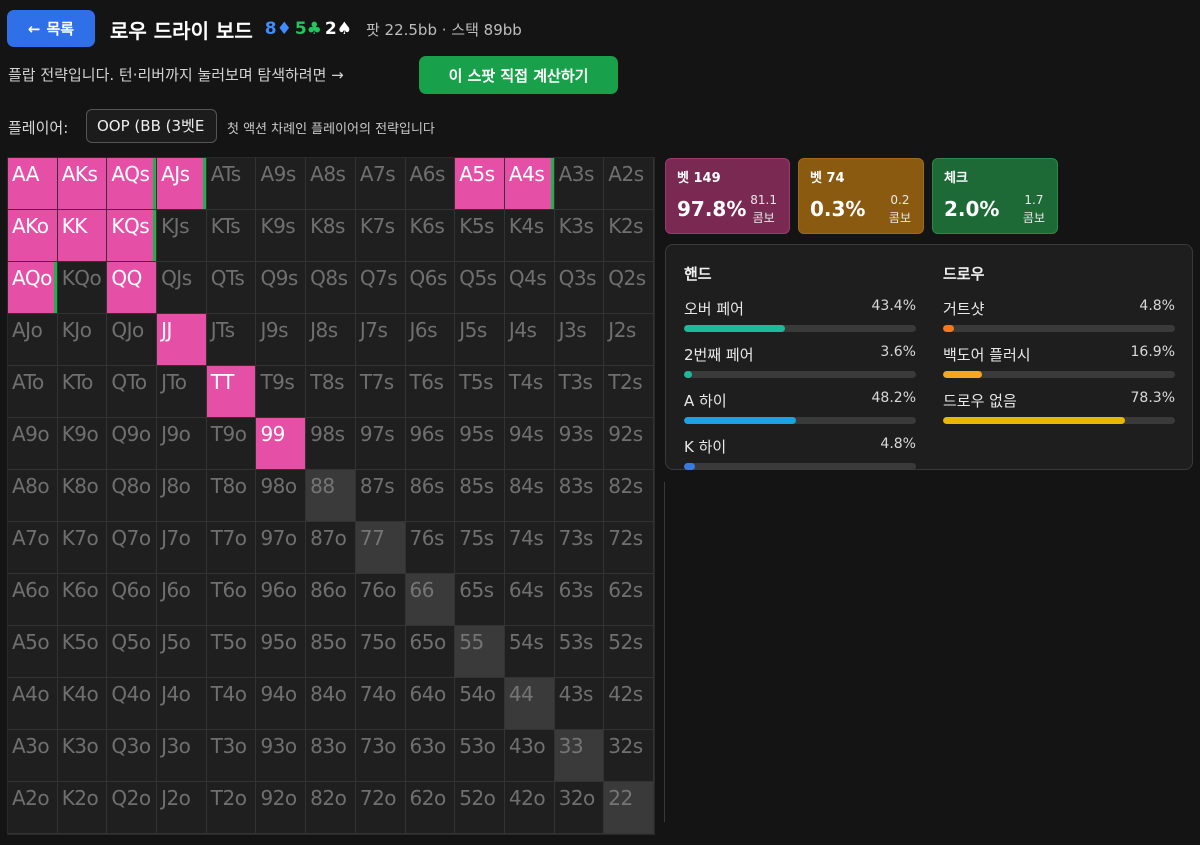 Image resolution: width=1200 pixels, height=845 pixels. What do you see at coordinates (380, 184) in the screenshot?
I see `range-cell: A7s` at bounding box center [380, 184].